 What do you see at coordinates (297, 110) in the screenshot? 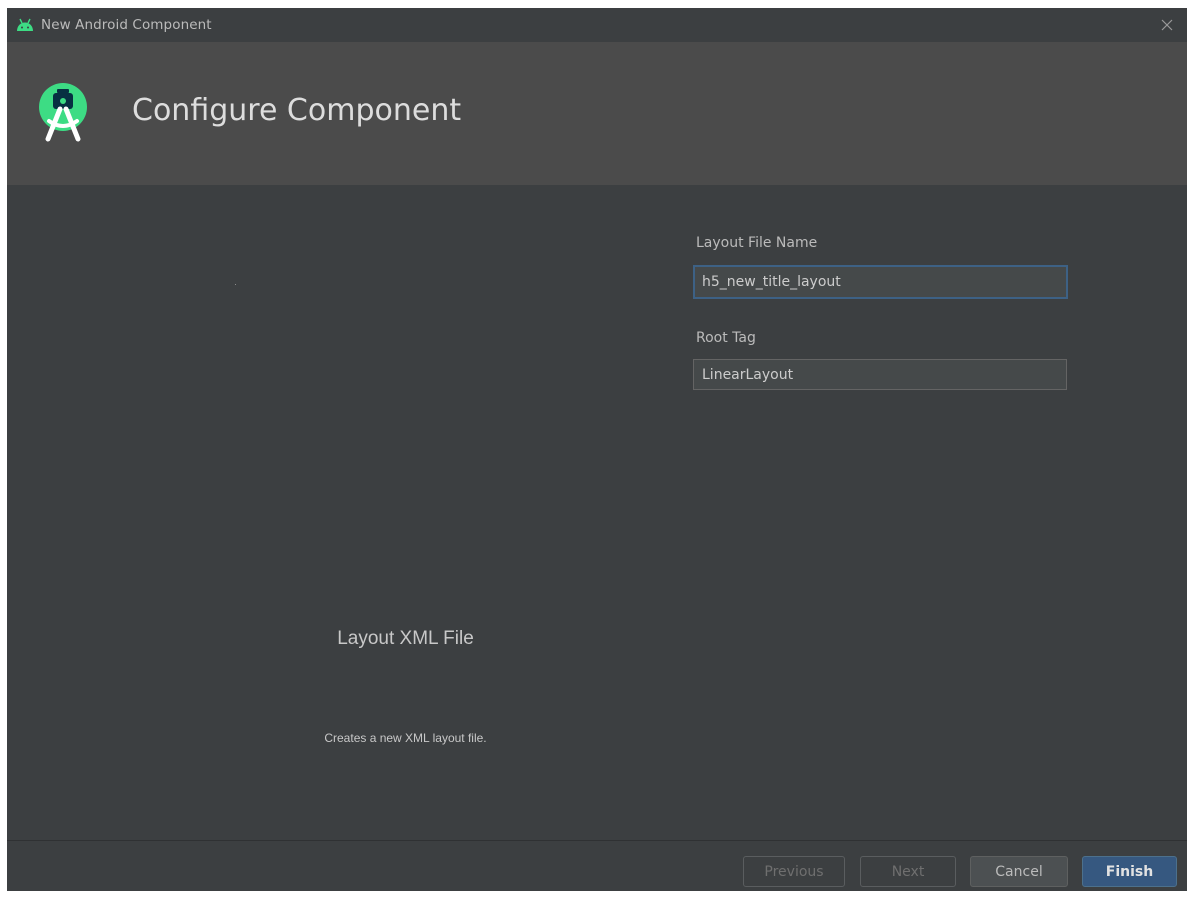
I see `page-title: Configure Component` at bounding box center [297, 110].